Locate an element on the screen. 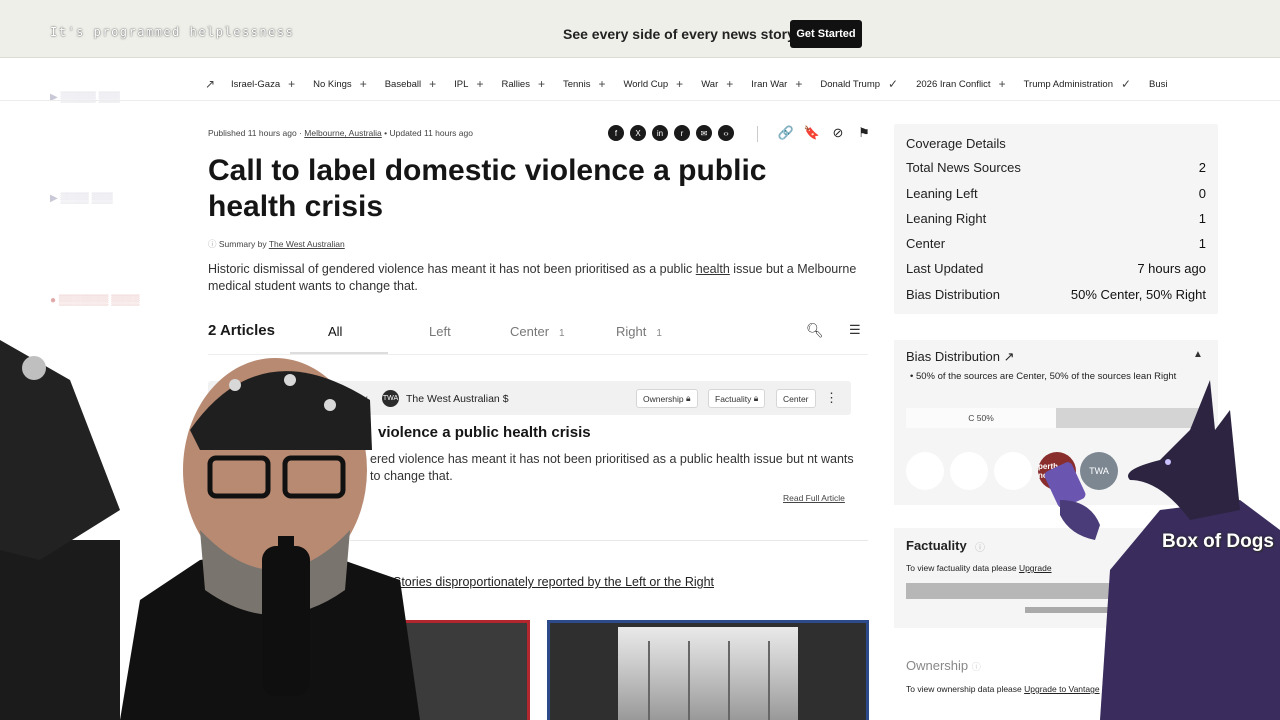 This screenshot has width=1280, height=720. topic-label: 2026 Iran Conflict is located at coordinates (953, 84).